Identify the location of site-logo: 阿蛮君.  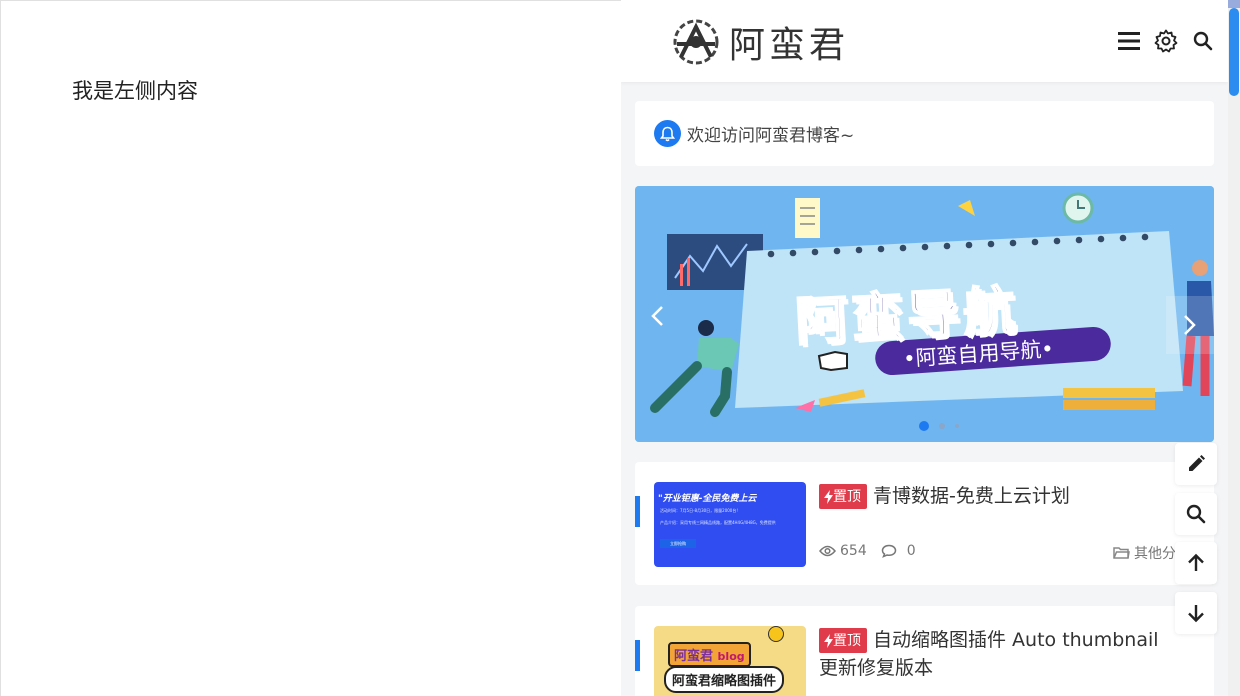
(760, 42).